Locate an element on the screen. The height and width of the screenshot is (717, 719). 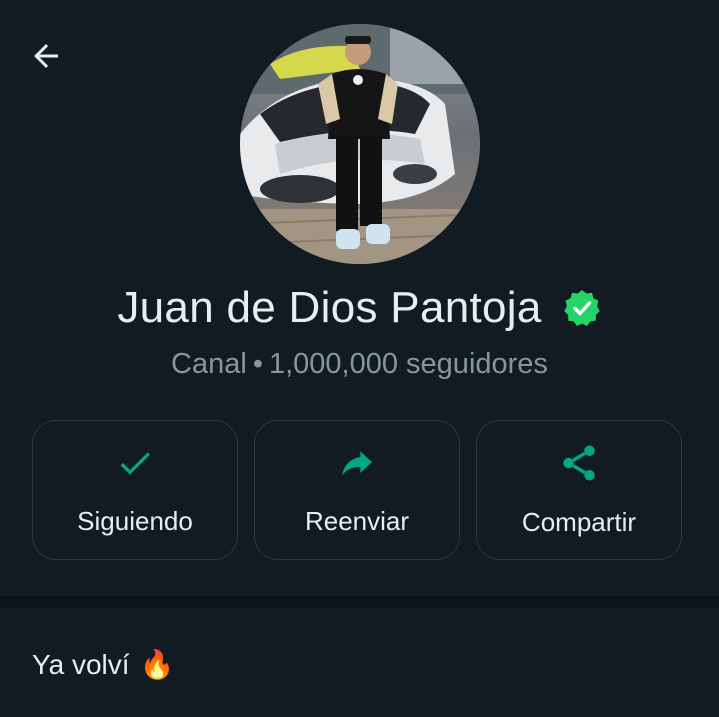
fire-emoji: 🔥 is located at coordinates (157, 664).